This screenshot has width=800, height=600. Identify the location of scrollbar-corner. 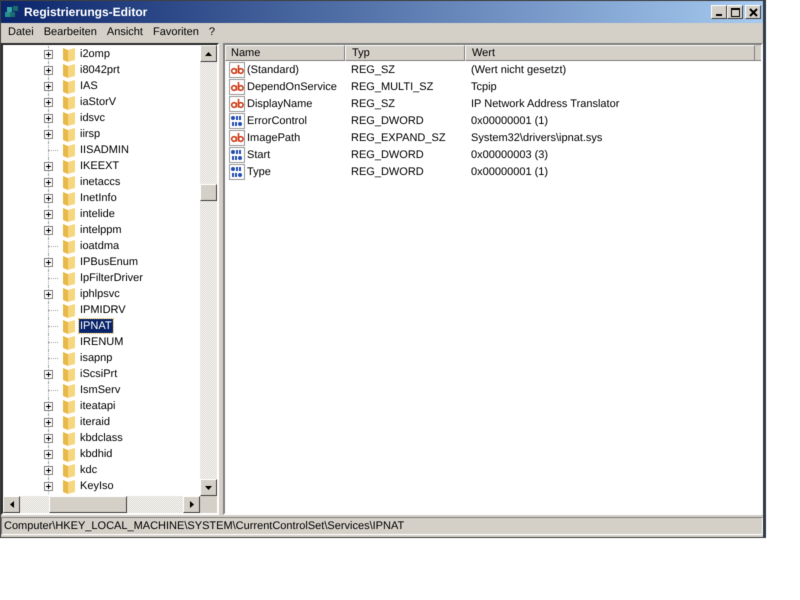
(208, 504).